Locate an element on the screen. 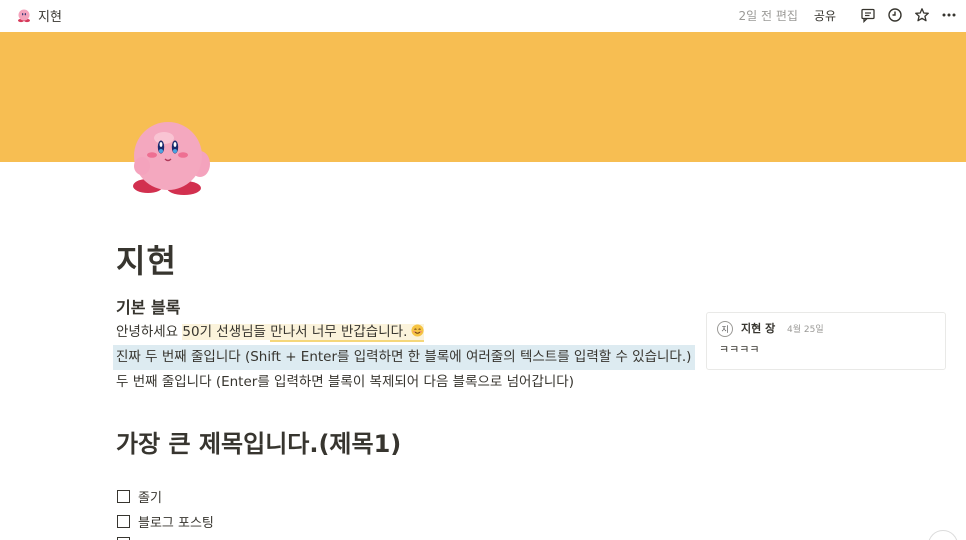 The image size is (966, 540). comments-icon is located at coordinates (868, 15).